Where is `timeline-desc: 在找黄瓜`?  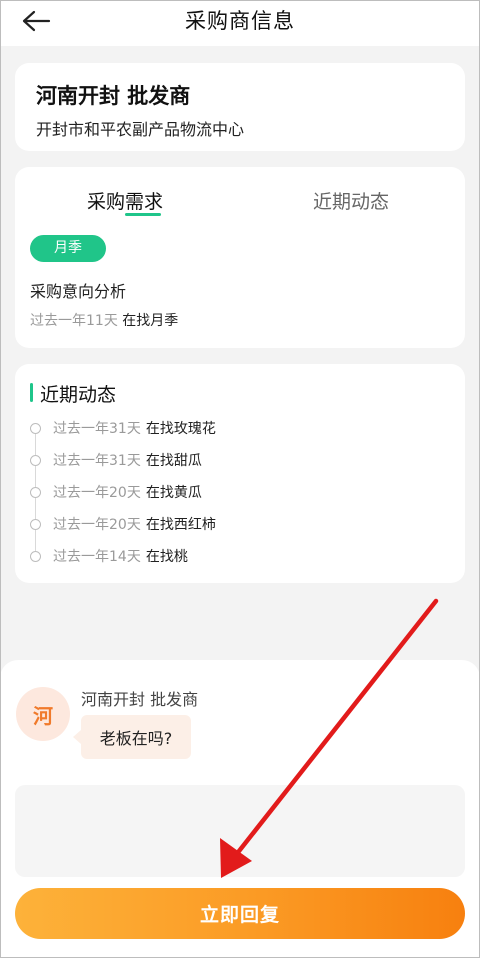
timeline-desc: 在找黄瓜 is located at coordinates (173, 493).